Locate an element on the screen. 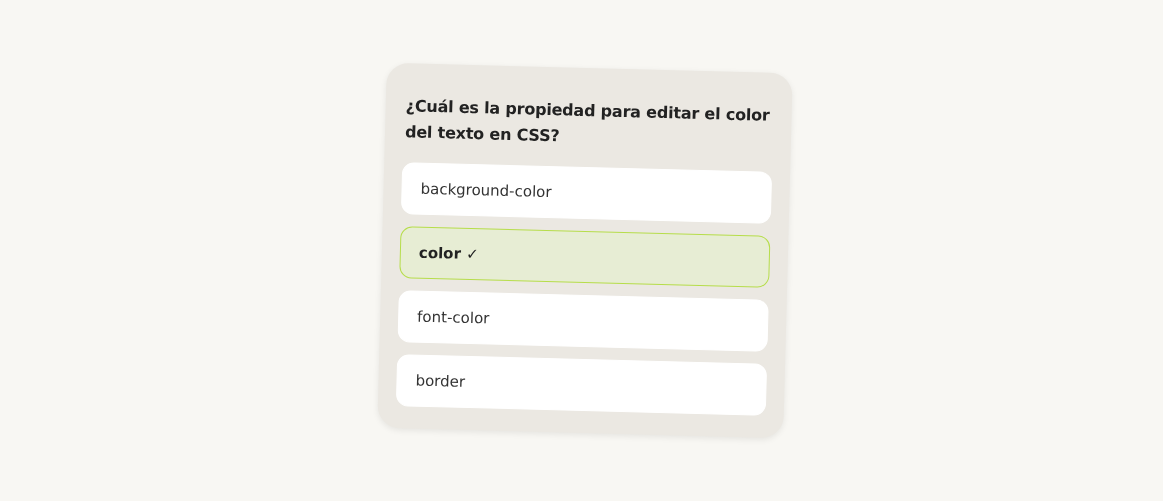 Image resolution: width=1163 pixels, height=501 pixels. question-text: ¿Cuál es la propiedad para editar el color del texto en CSS? is located at coordinates (587, 121).